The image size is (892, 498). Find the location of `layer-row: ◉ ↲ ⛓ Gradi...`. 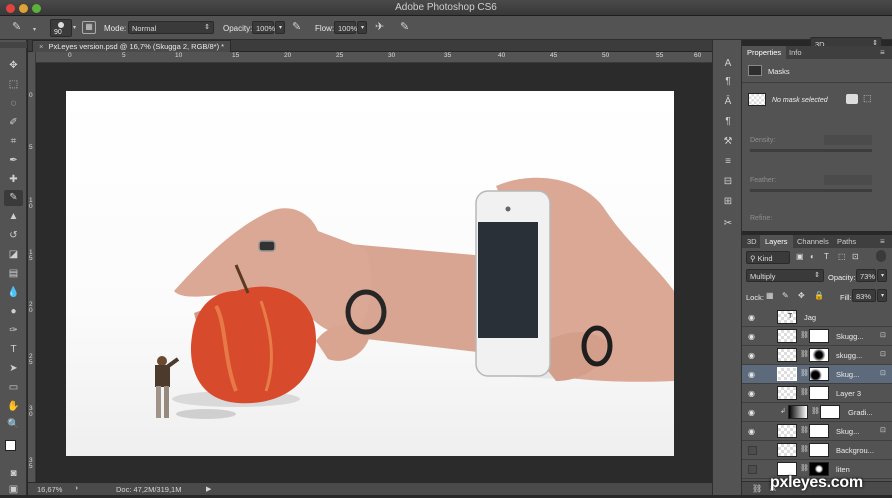

layer-row: ◉ ↲ ⛓ Gradi... is located at coordinates (817, 412).